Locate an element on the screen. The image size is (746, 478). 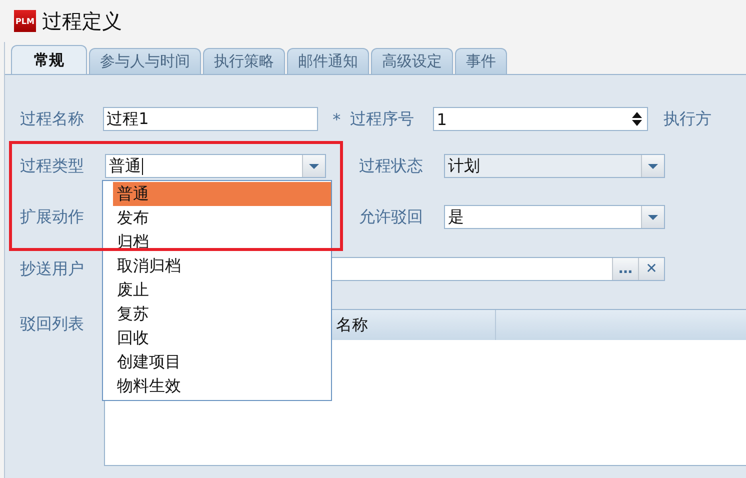
dropdown-option: 创建项目 is located at coordinates (222, 362).